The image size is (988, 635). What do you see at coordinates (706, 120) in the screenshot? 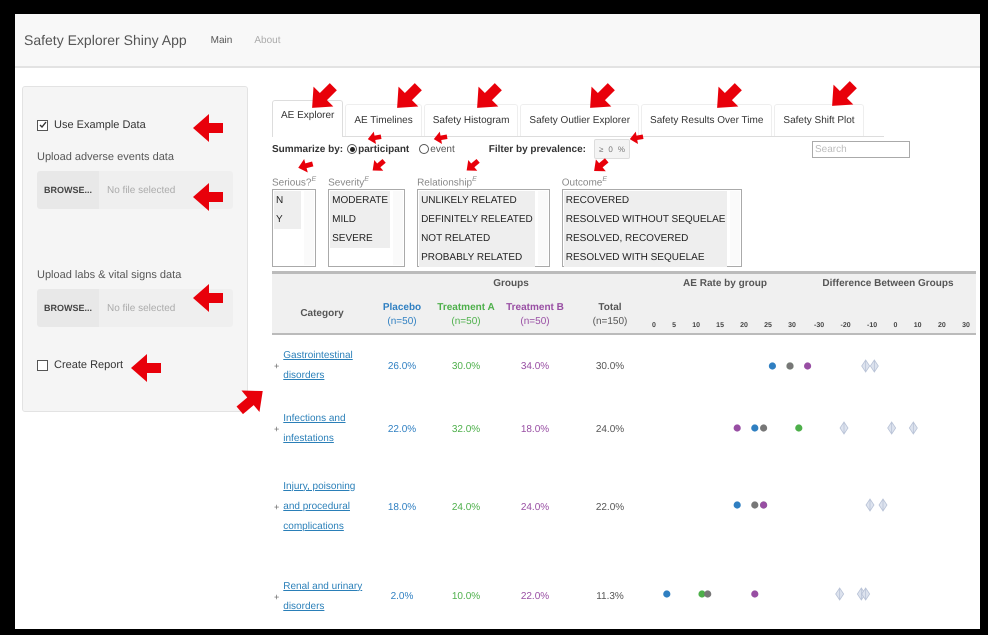
I see `tab: Safety Results Over Time` at bounding box center [706, 120].